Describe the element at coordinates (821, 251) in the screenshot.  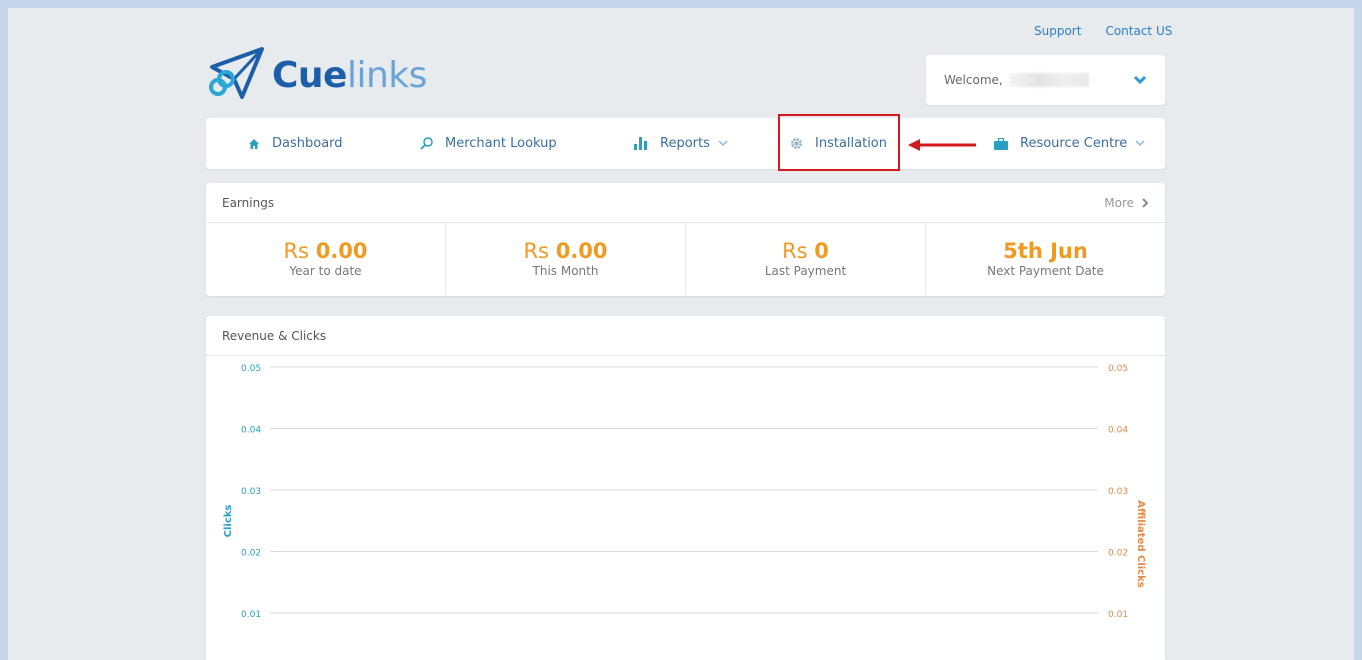
I see `stat-number: 0` at that location.